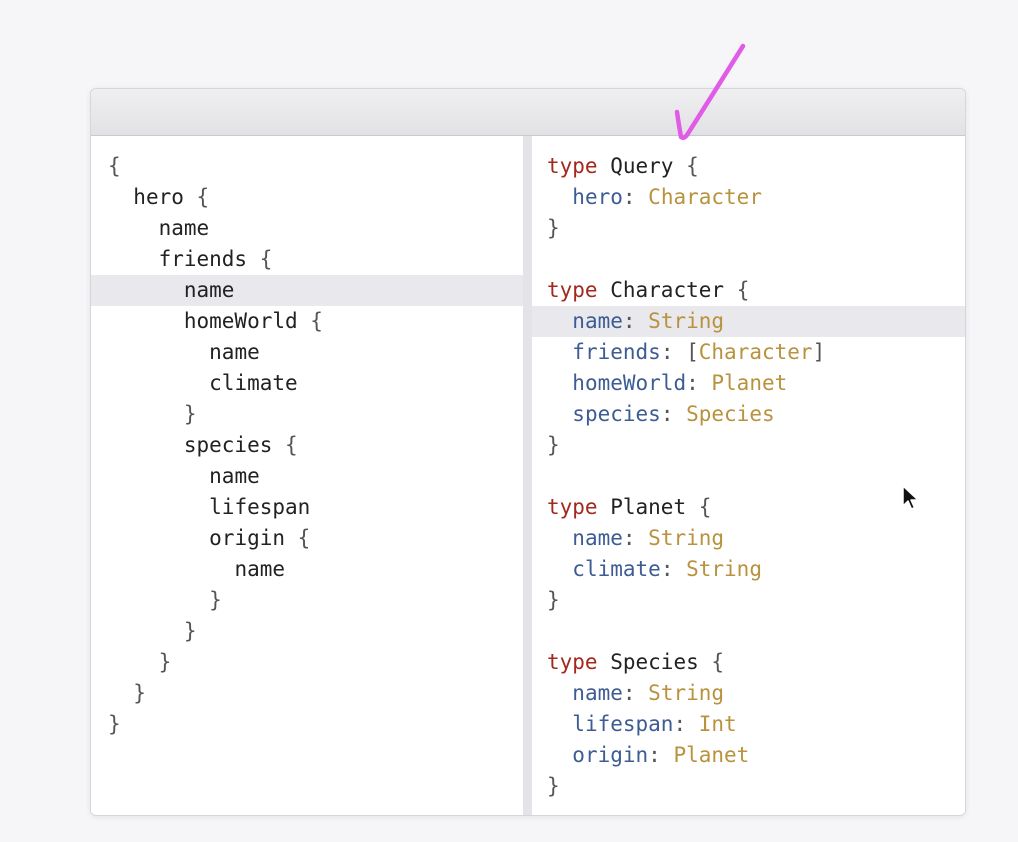 Image resolution: width=1018 pixels, height=842 pixels. Describe the element at coordinates (748, 321) in the screenshot. I see `schema-field-highlighted: name: String` at that location.